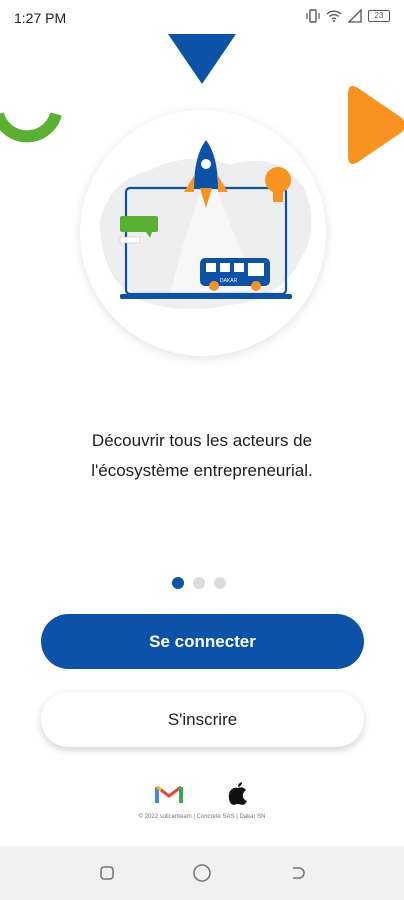 This screenshot has width=404, height=900. I want to click on recent-apps-icon, so click(107, 873).